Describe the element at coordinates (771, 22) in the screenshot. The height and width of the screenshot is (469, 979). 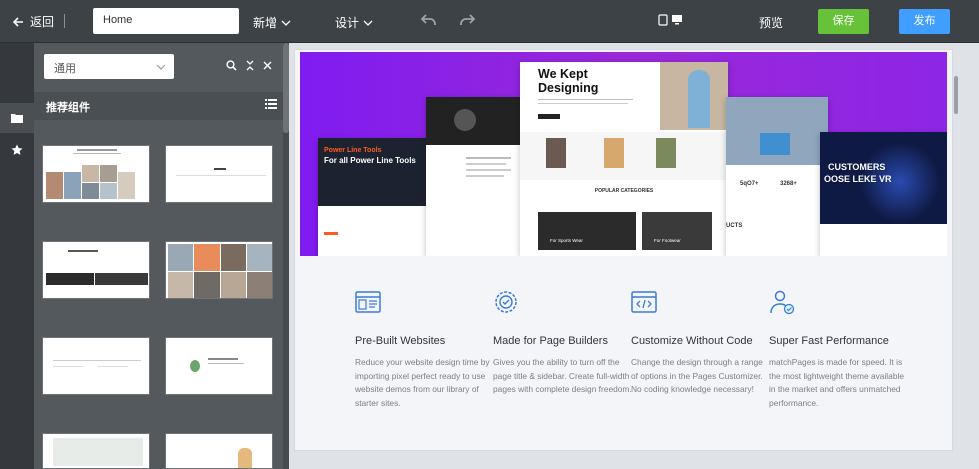
I see `preview-button: 预览` at that location.